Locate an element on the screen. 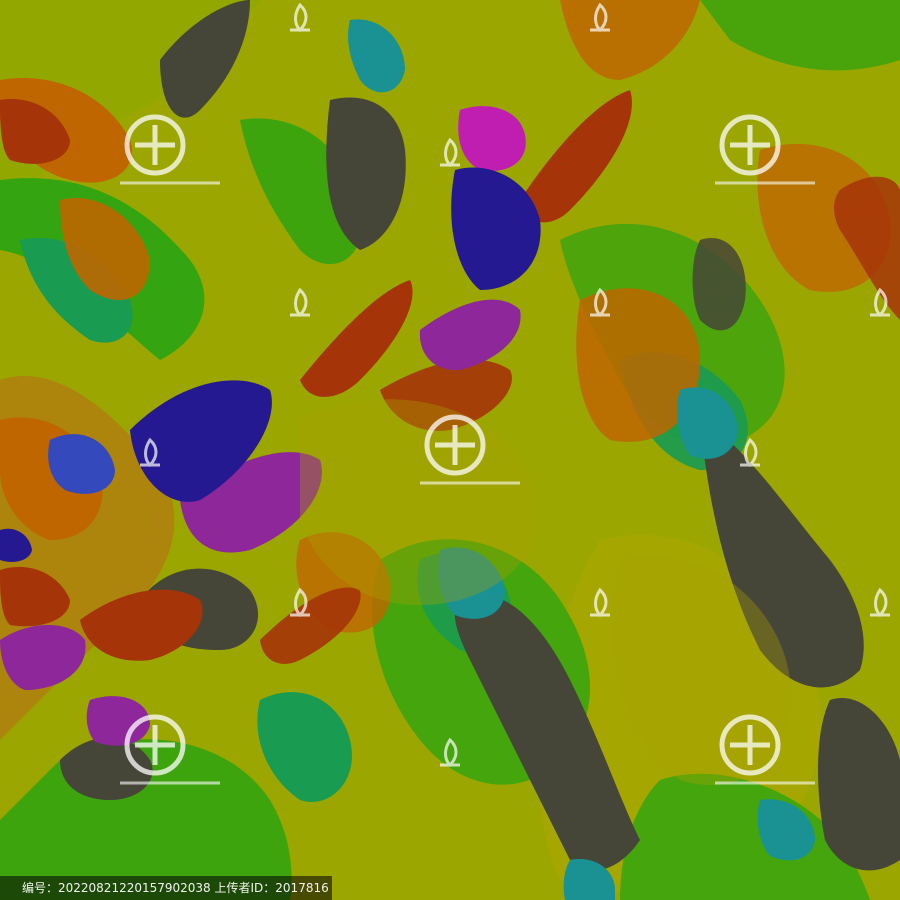 The width and height of the screenshot is (900, 900). image-info-text: 编号：20220821220157902038 上传者ID：2017816 is located at coordinates (175, 888).